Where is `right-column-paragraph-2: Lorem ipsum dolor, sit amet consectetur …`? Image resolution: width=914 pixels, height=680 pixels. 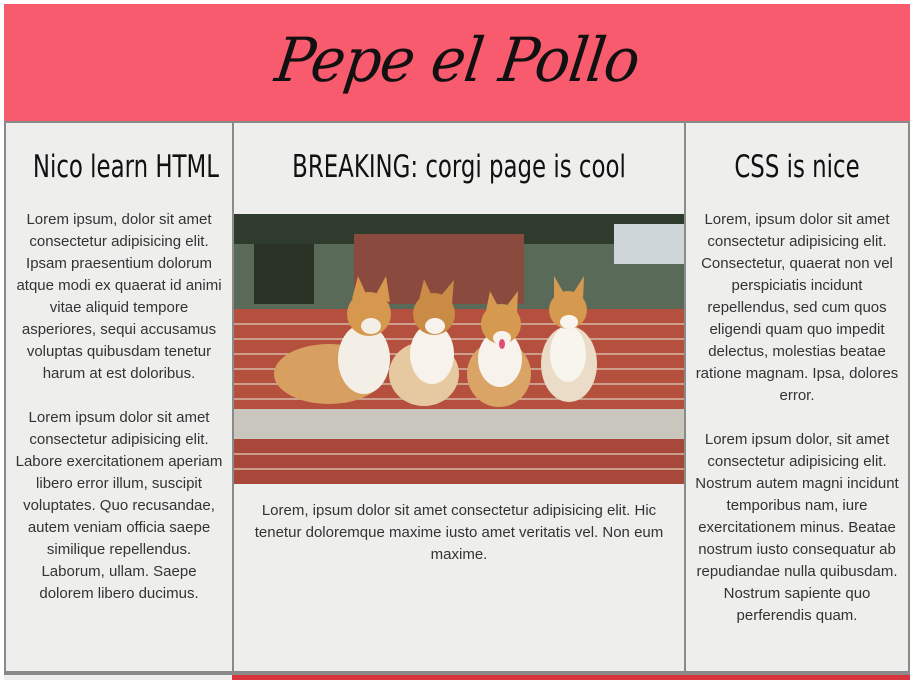 right-column-paragraph-2: Lorem ipsum dolor, sit amet consectetur … is located at coordinates (797, 527).